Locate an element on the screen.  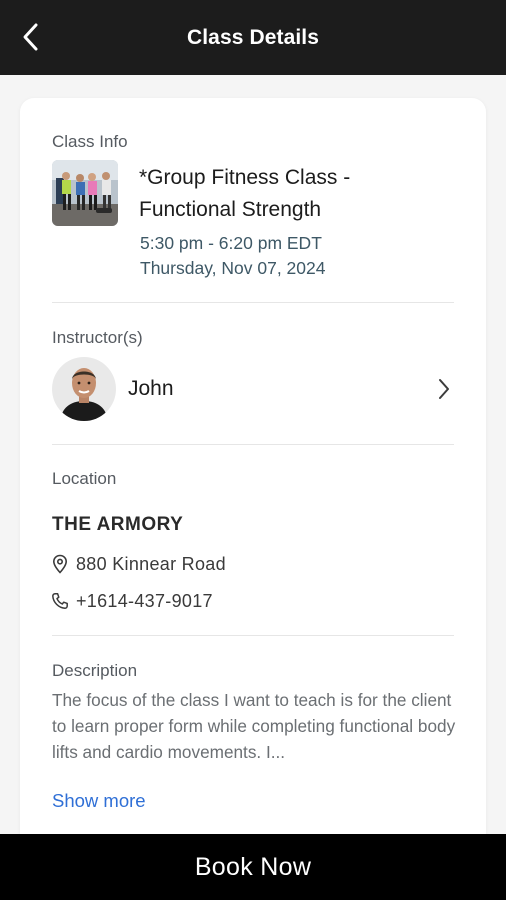
chevron-left-icon is located at coordinates (30, 37).